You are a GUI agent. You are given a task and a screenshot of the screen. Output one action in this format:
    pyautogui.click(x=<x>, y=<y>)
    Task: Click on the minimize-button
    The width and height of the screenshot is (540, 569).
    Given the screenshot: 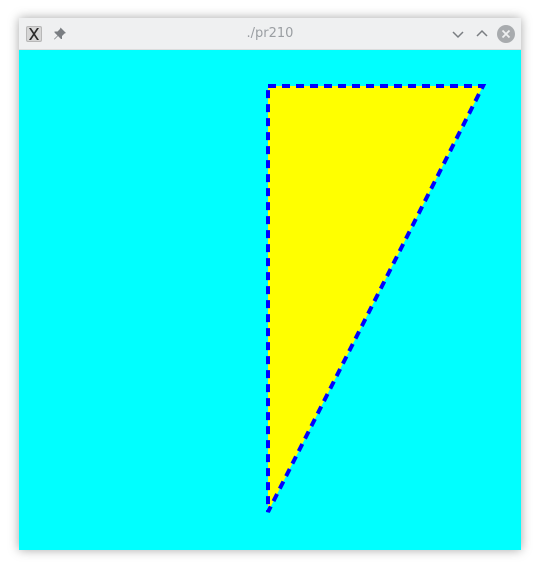 What is the action you would take?
    pyautogui.click(x=458, y=34)
    